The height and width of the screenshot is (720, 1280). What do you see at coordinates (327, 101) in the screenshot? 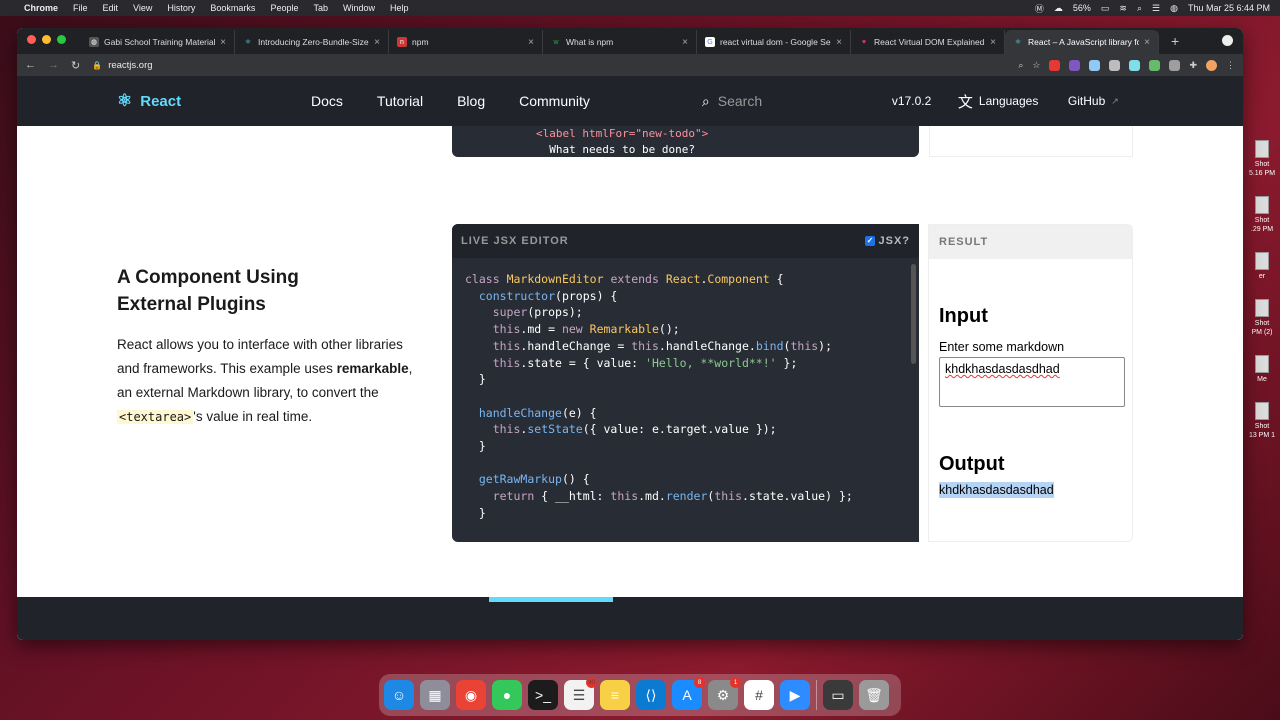
I see `nav-docs: Docs` at bounding box center [327, 101].